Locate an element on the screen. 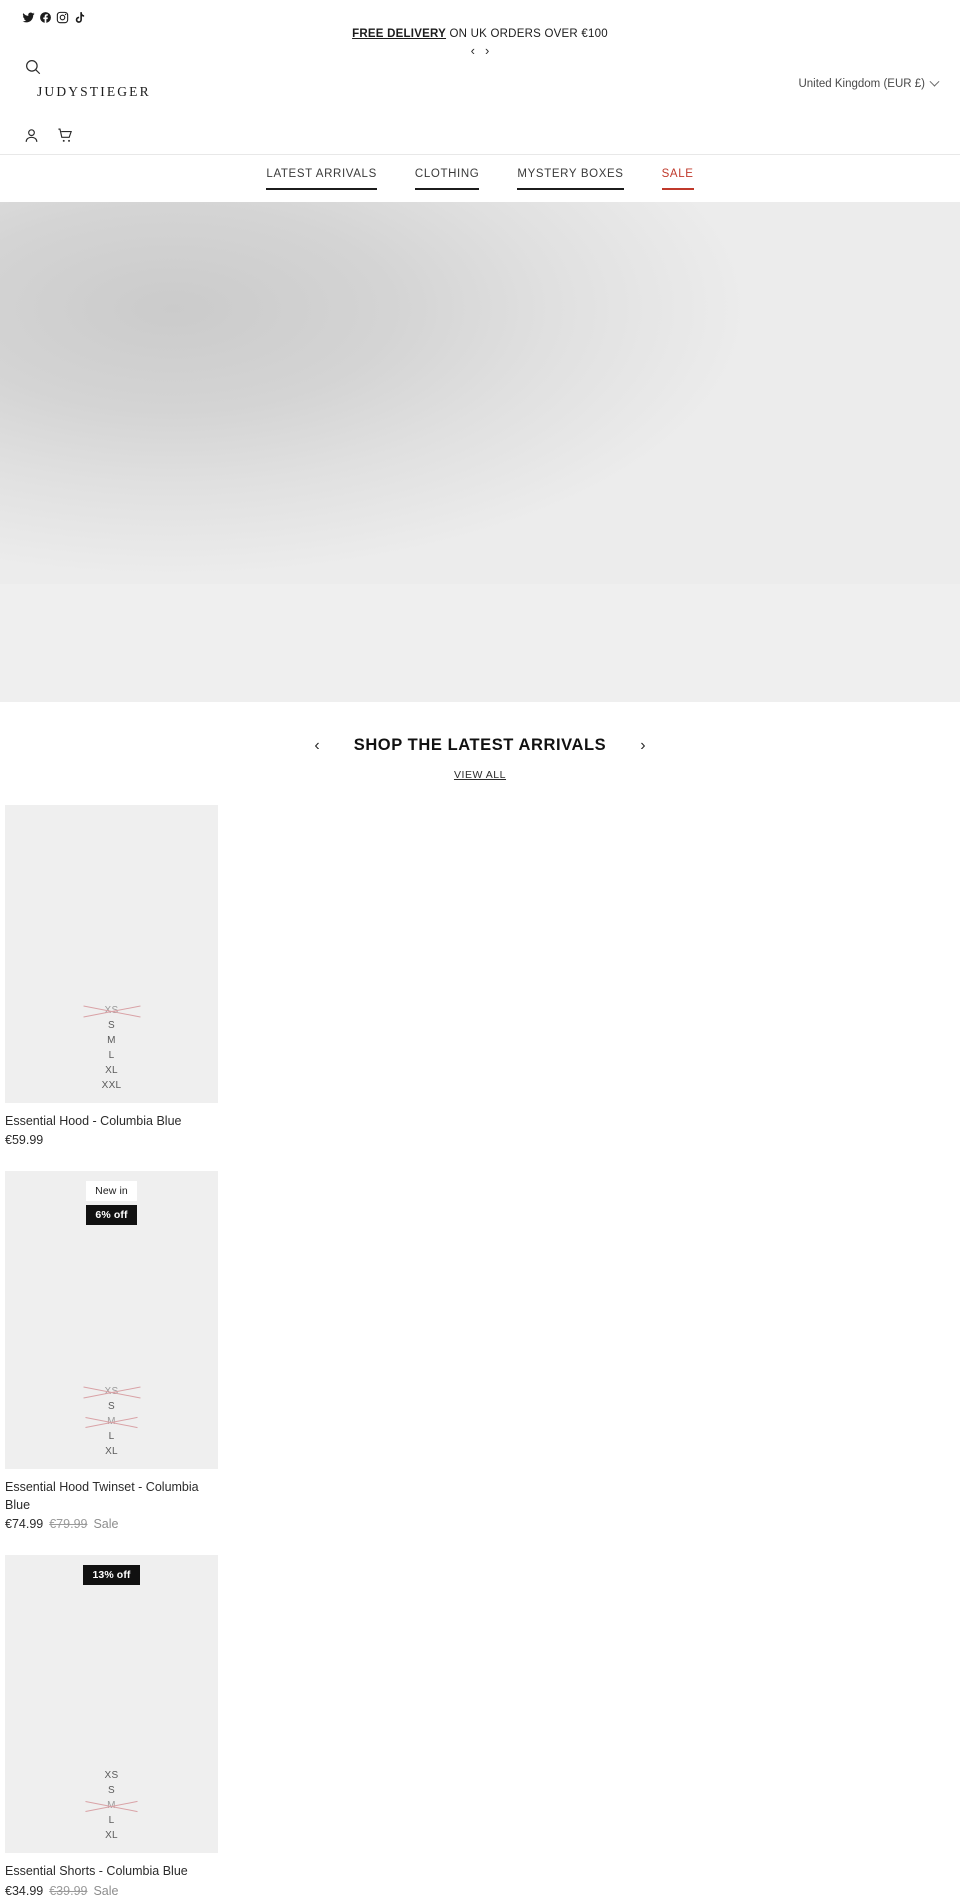 The width and height of the screenshot is (960, 1898). nav-item-latest-arrivals: LATEST ARRIVALS is located at coordinates (322, 179).